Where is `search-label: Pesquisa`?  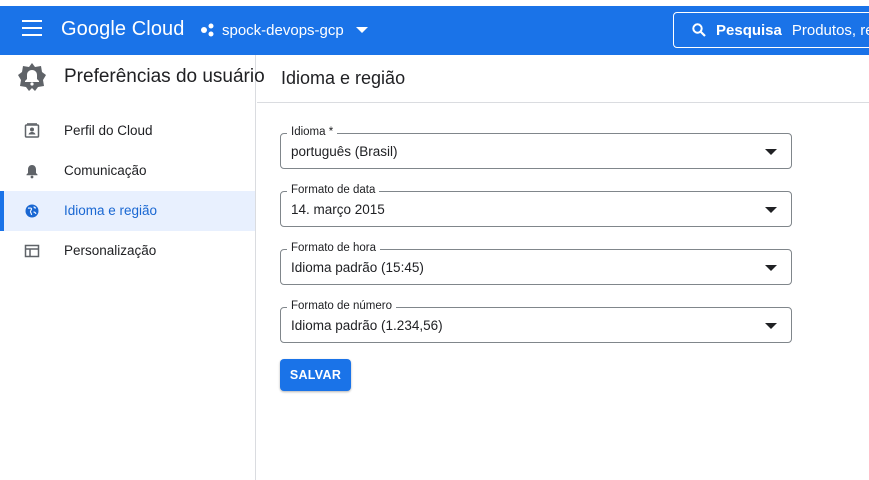 search-label: Pesquisa is located at coordinates (749, 30).